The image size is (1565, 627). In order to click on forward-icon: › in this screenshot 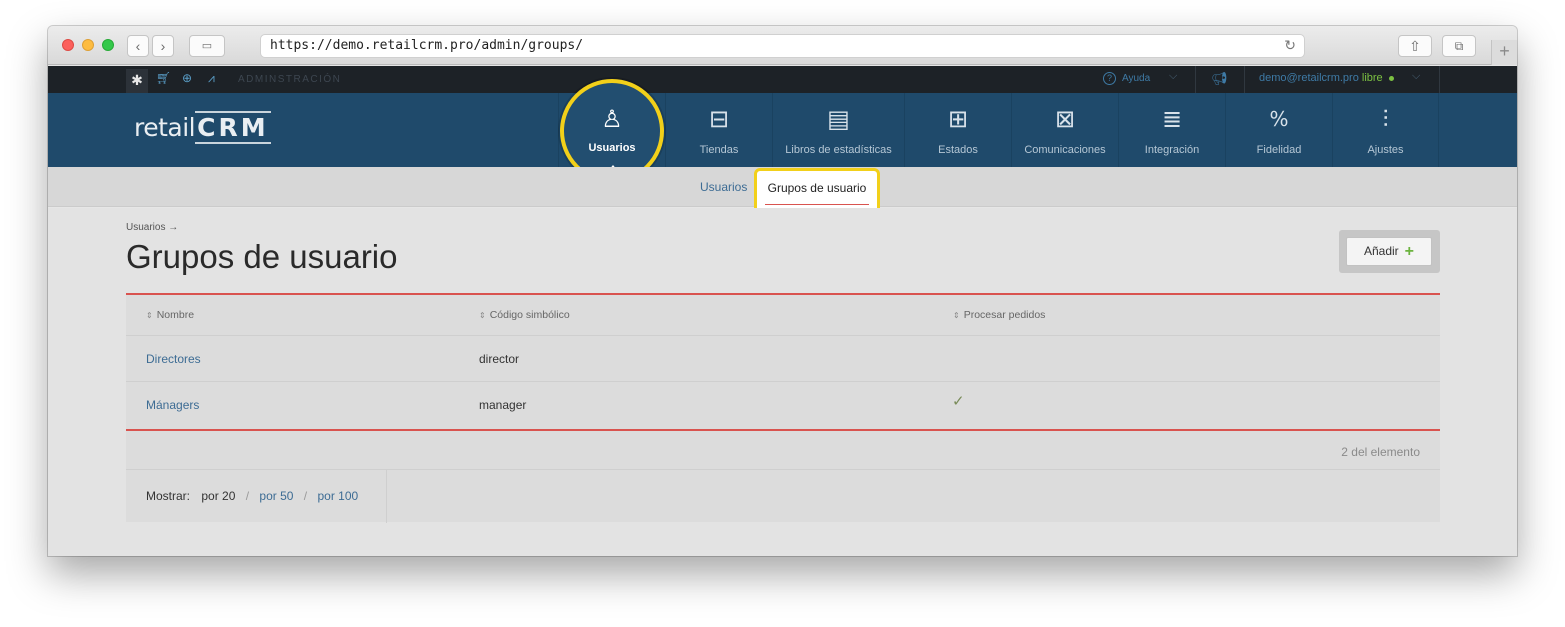, I will do `click(163, 46)`.